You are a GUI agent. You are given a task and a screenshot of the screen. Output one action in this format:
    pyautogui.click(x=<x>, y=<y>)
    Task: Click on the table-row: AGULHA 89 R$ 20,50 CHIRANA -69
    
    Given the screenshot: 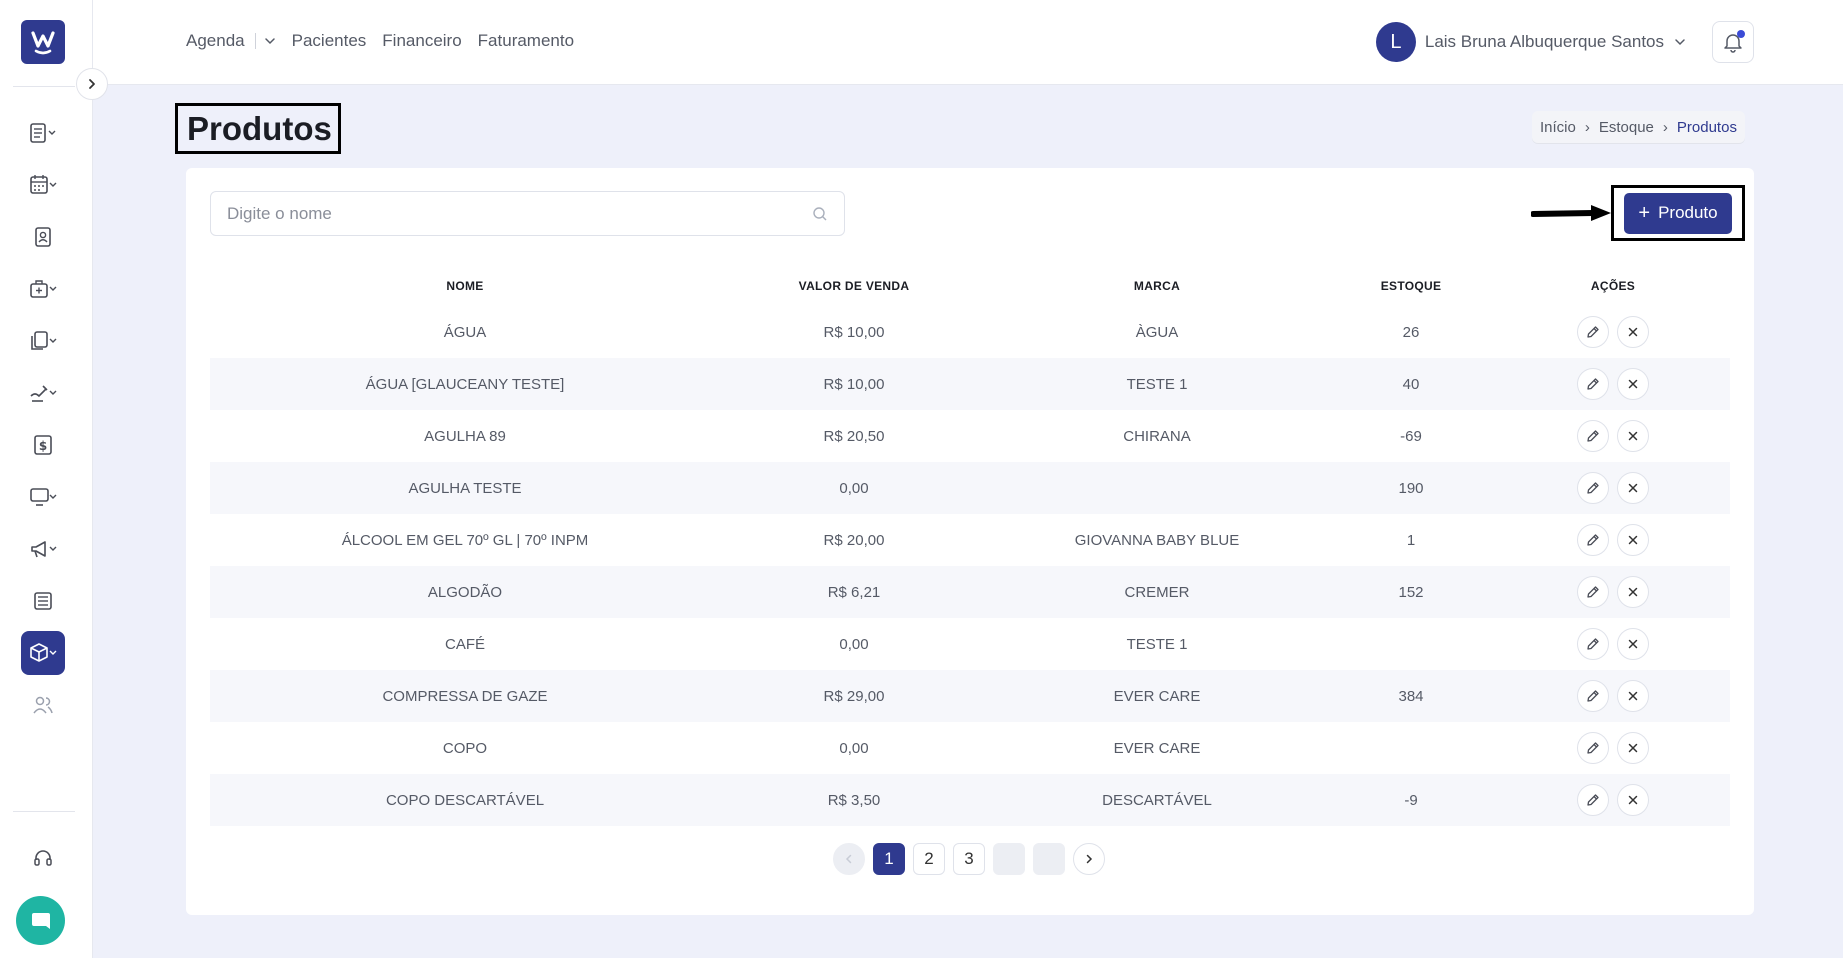 What is the action you would take?
    pyautogui.click(x=970, y=436)
    